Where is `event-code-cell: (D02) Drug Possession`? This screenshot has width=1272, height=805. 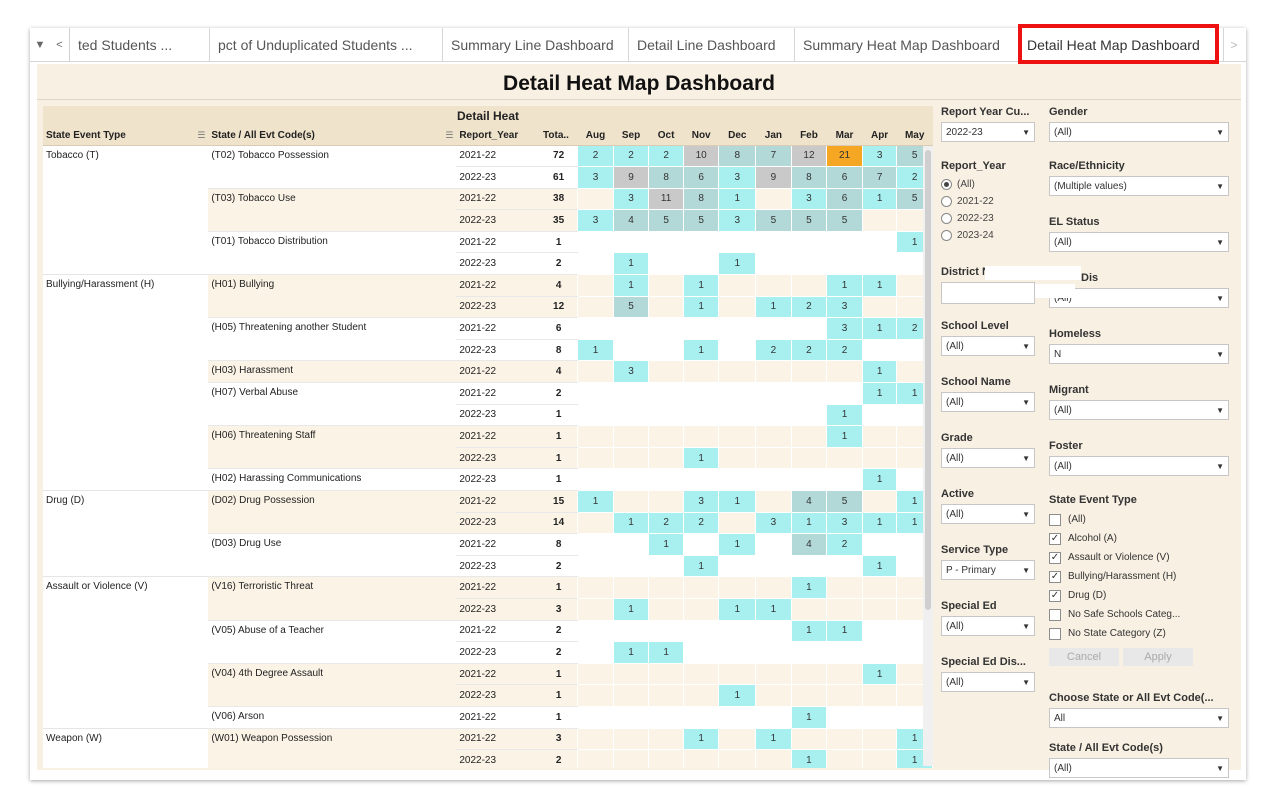 event-code-cell: (D02) Drug Possession is located at coordinates (332, 512).